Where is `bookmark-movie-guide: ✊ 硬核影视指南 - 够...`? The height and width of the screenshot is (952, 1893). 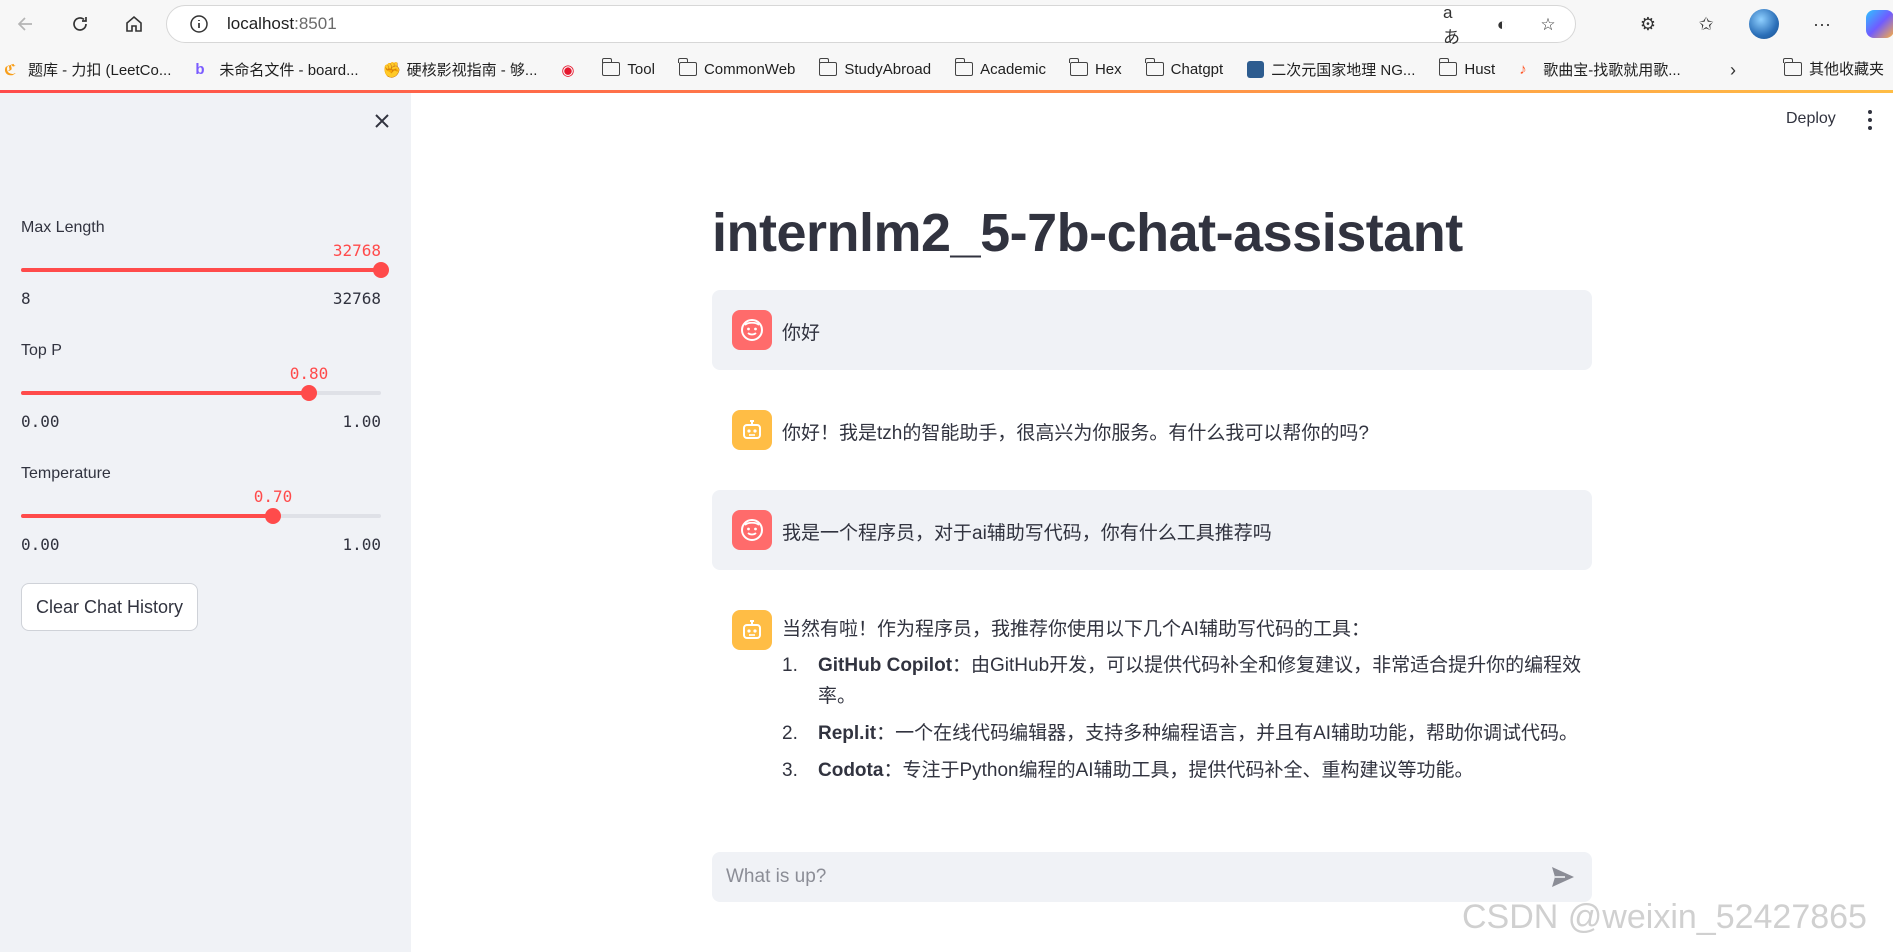
bookmark-movie-guide: ✊ 硬核影视指南 - 够... is located at coordinates (460, 69).